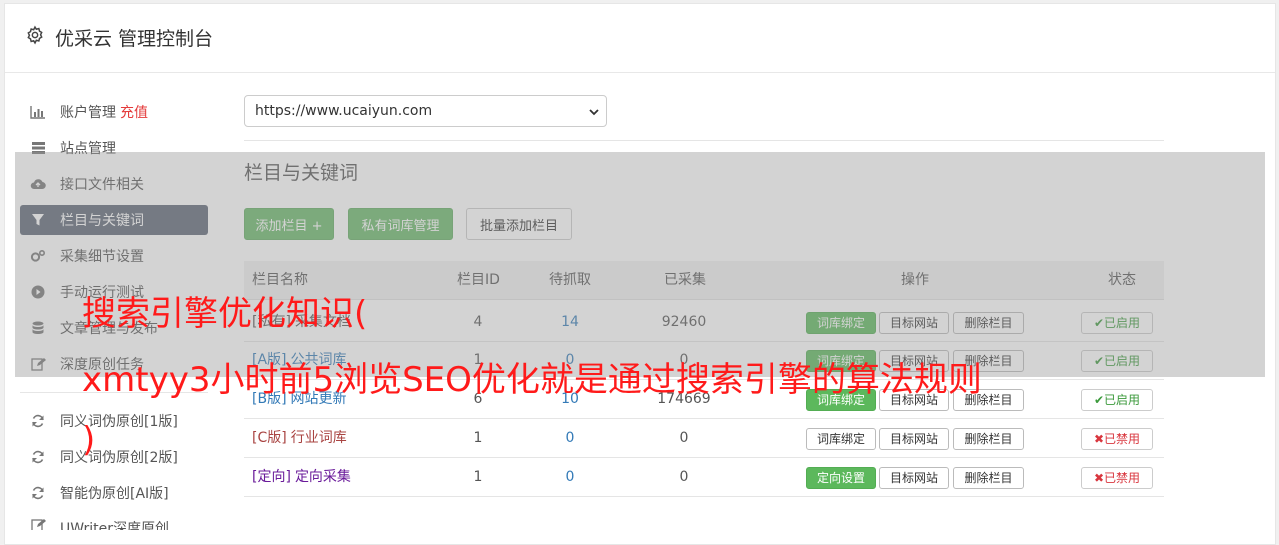  What do you see at coordinates (271, 477) in the screenshot?
I see `column-tag: [定向]` at bounding box center [271, 477].